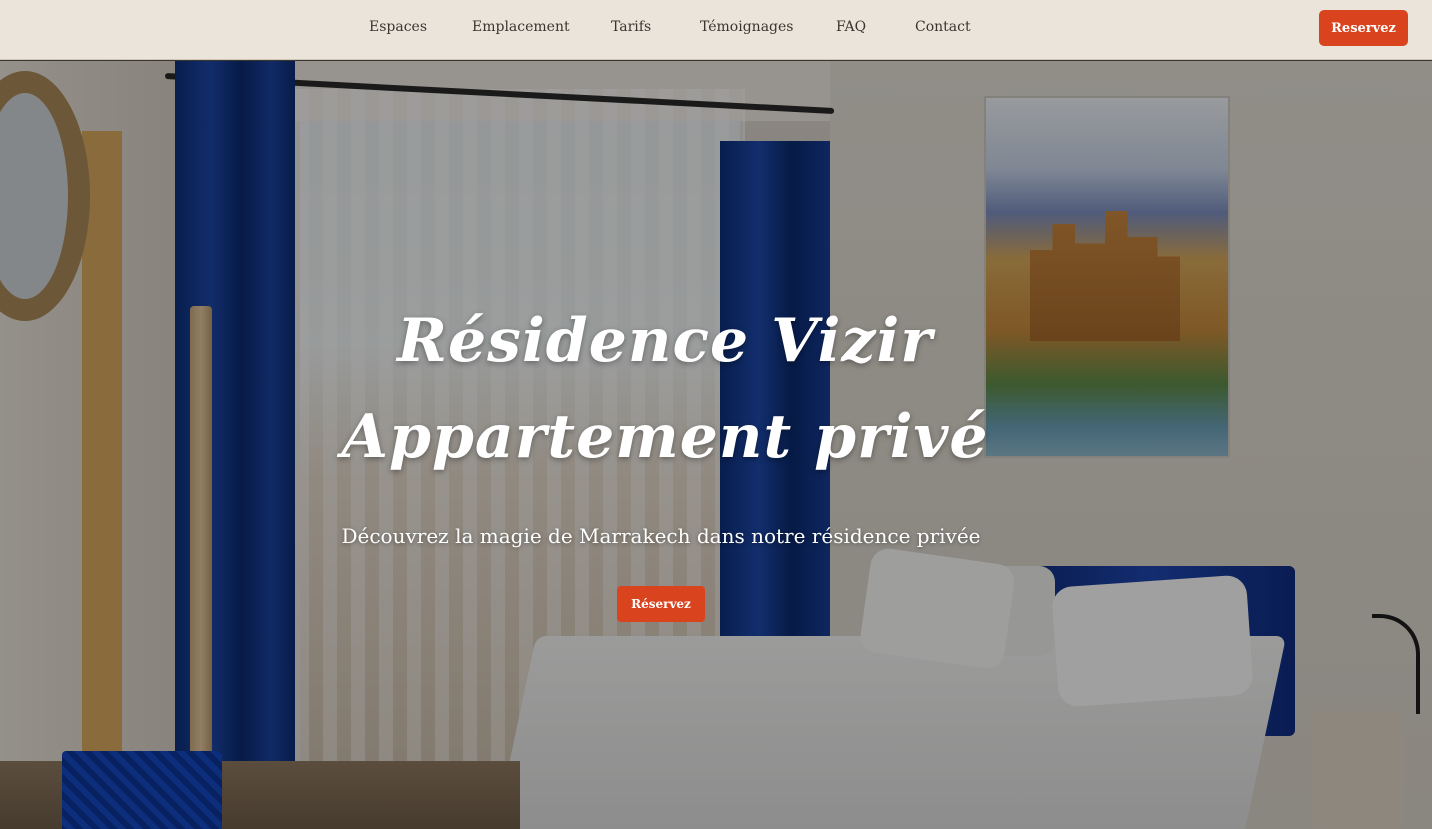 The height and width of the screenshot is (829, 1432). What do you see at coordinates (398, 27) in the screenshot?
I see `nav-link-espaces: Espaces` at bounding box center [398, 27].